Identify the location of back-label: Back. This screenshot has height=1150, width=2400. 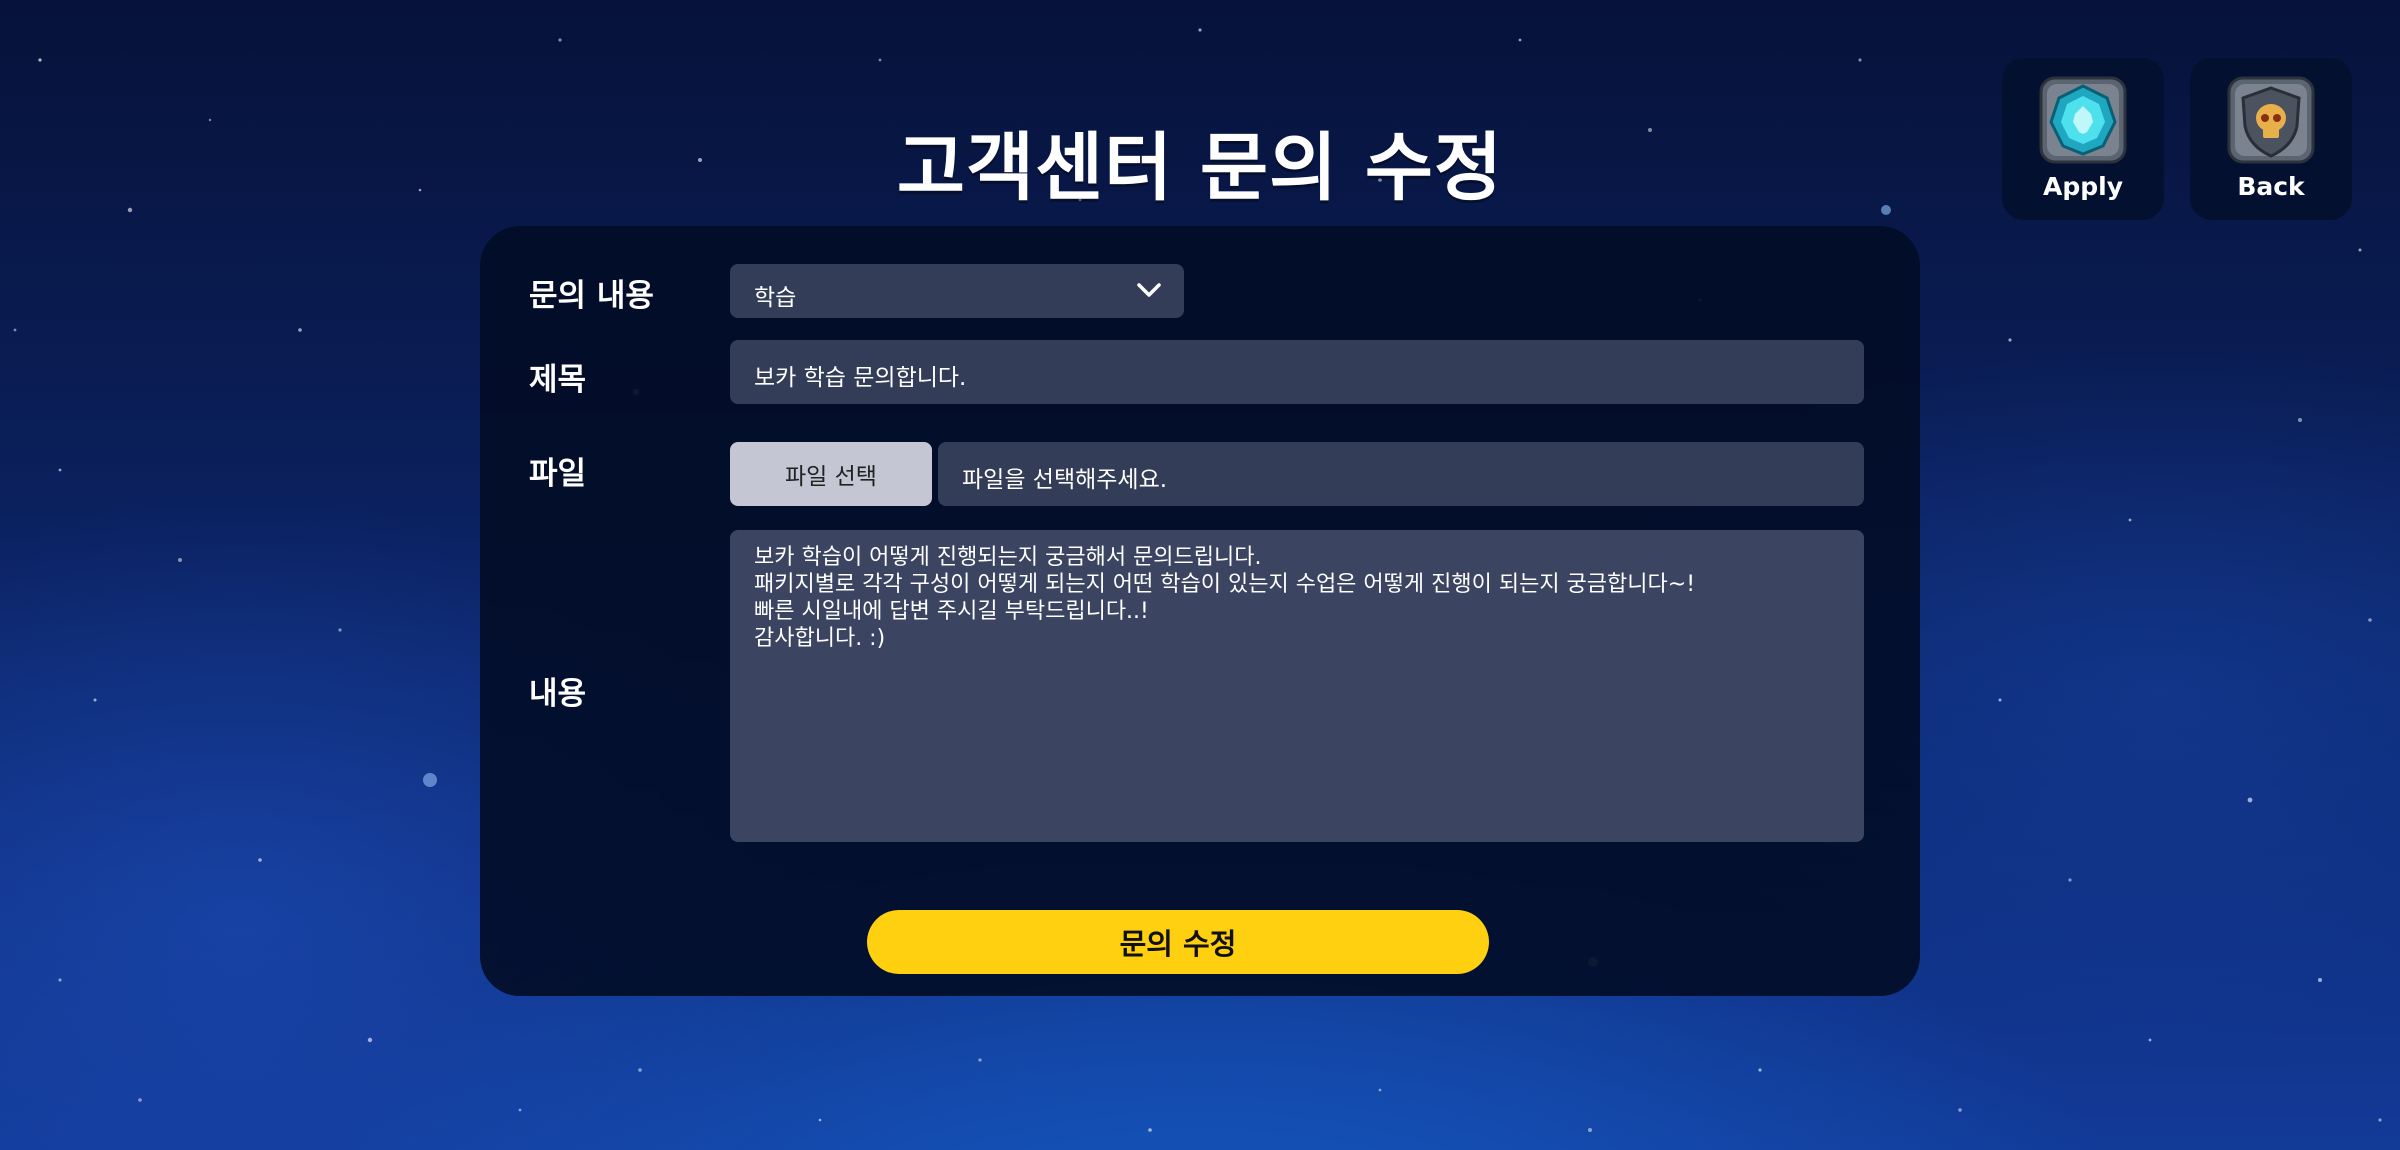
(2271, 186).